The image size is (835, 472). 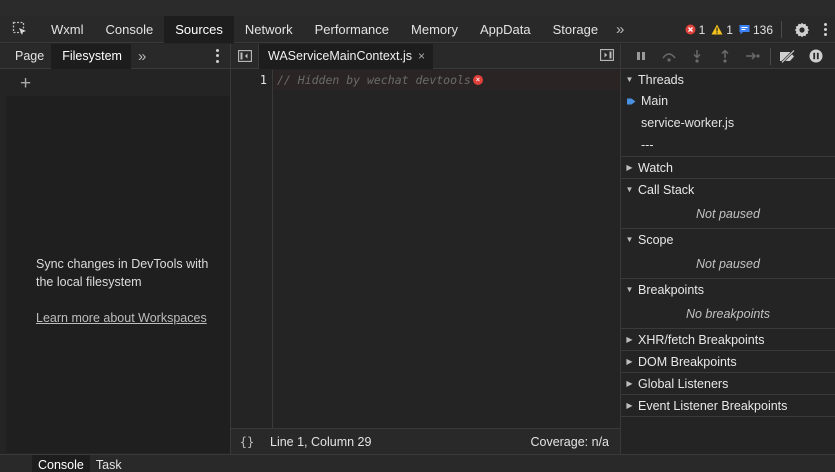 I want to click on global-listeners-title: Global Listeners, so click(x=683, y=383).